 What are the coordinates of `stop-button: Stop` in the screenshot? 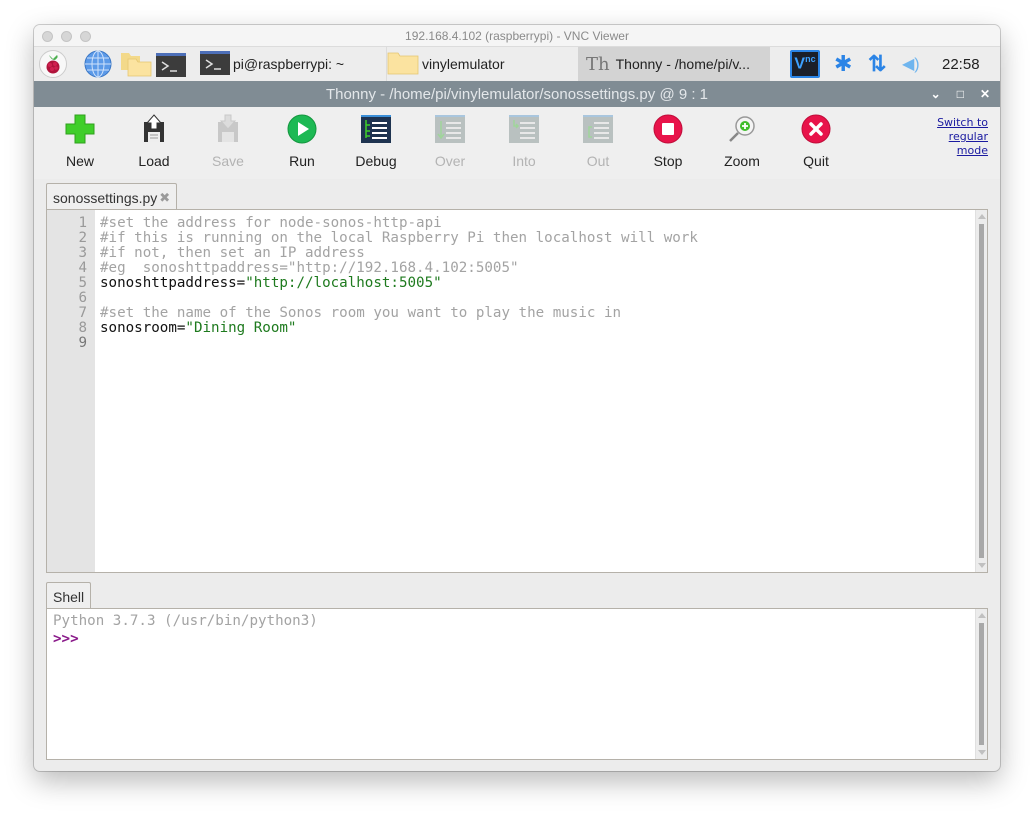 It's located at (668, 141).